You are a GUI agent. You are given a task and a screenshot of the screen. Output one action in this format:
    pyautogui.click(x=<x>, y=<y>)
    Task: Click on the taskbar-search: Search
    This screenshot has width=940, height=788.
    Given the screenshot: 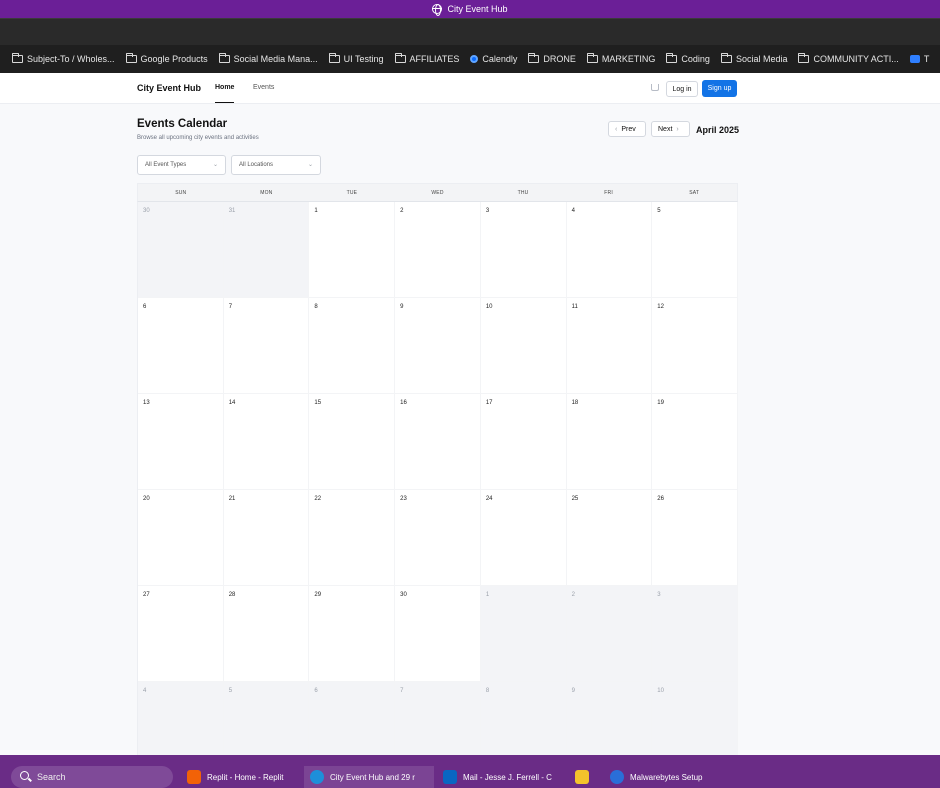 What is the action you would take?
    pyautogui.click(x=92, y=777)
    